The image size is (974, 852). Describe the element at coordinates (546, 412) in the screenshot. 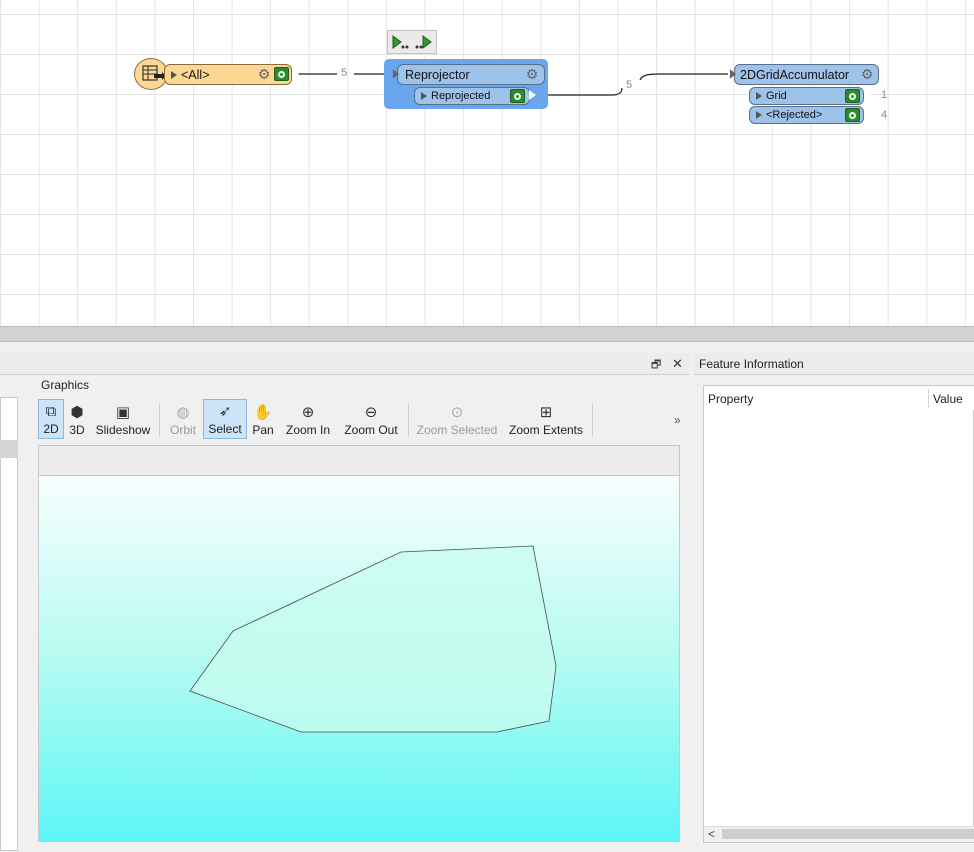

I see `zoom-extents-icon: ⊞` at that location.